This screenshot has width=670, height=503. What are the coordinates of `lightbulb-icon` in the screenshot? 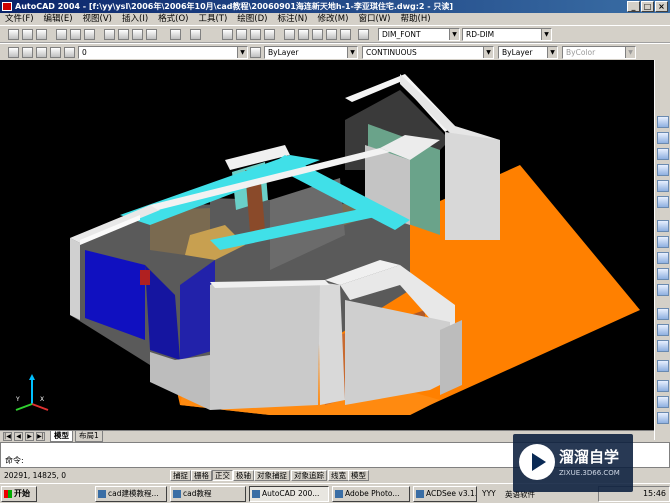 It's located at (27, 52).